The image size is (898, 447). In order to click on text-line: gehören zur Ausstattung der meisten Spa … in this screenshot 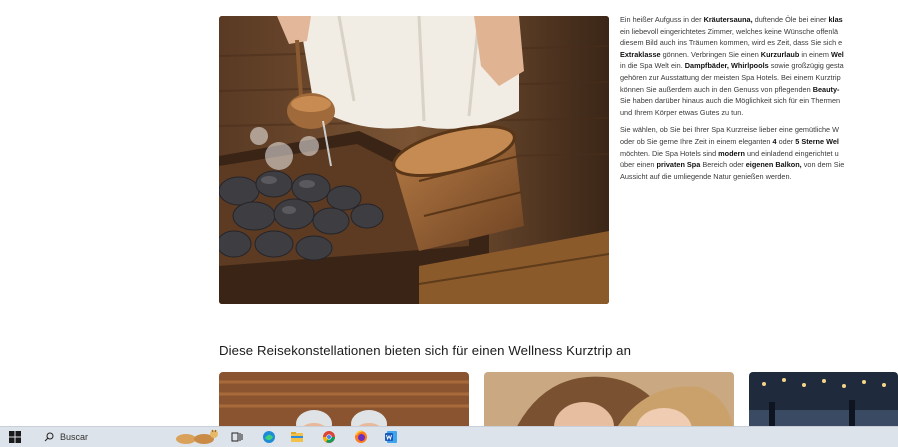, I will do `click(730, 77)`.